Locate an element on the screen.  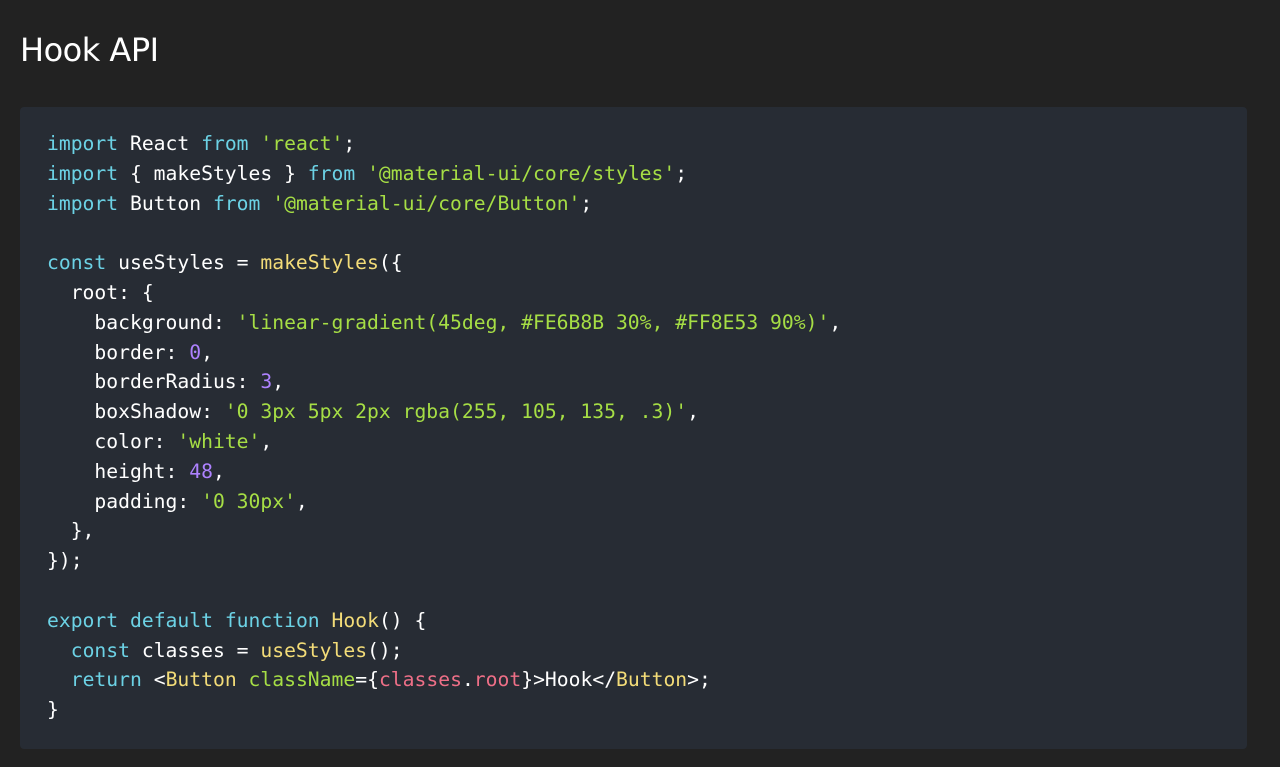
code-token: className is located at coordinates (302, 680).